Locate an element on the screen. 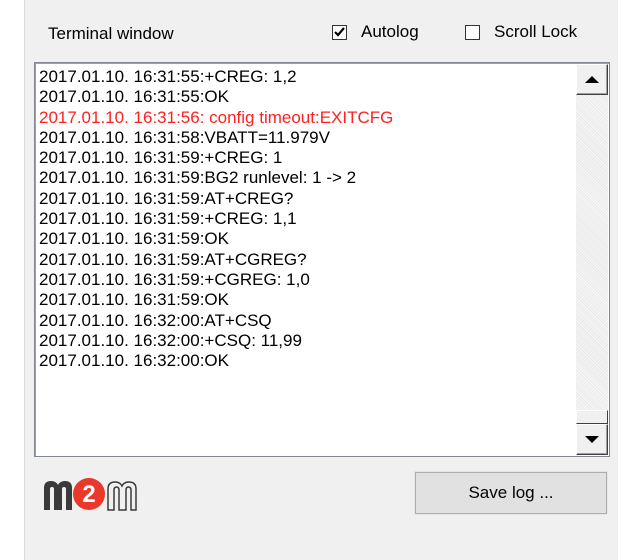 This screenshot has width=622, height=560. window-left-border-line is located at coordinates (24, 280).